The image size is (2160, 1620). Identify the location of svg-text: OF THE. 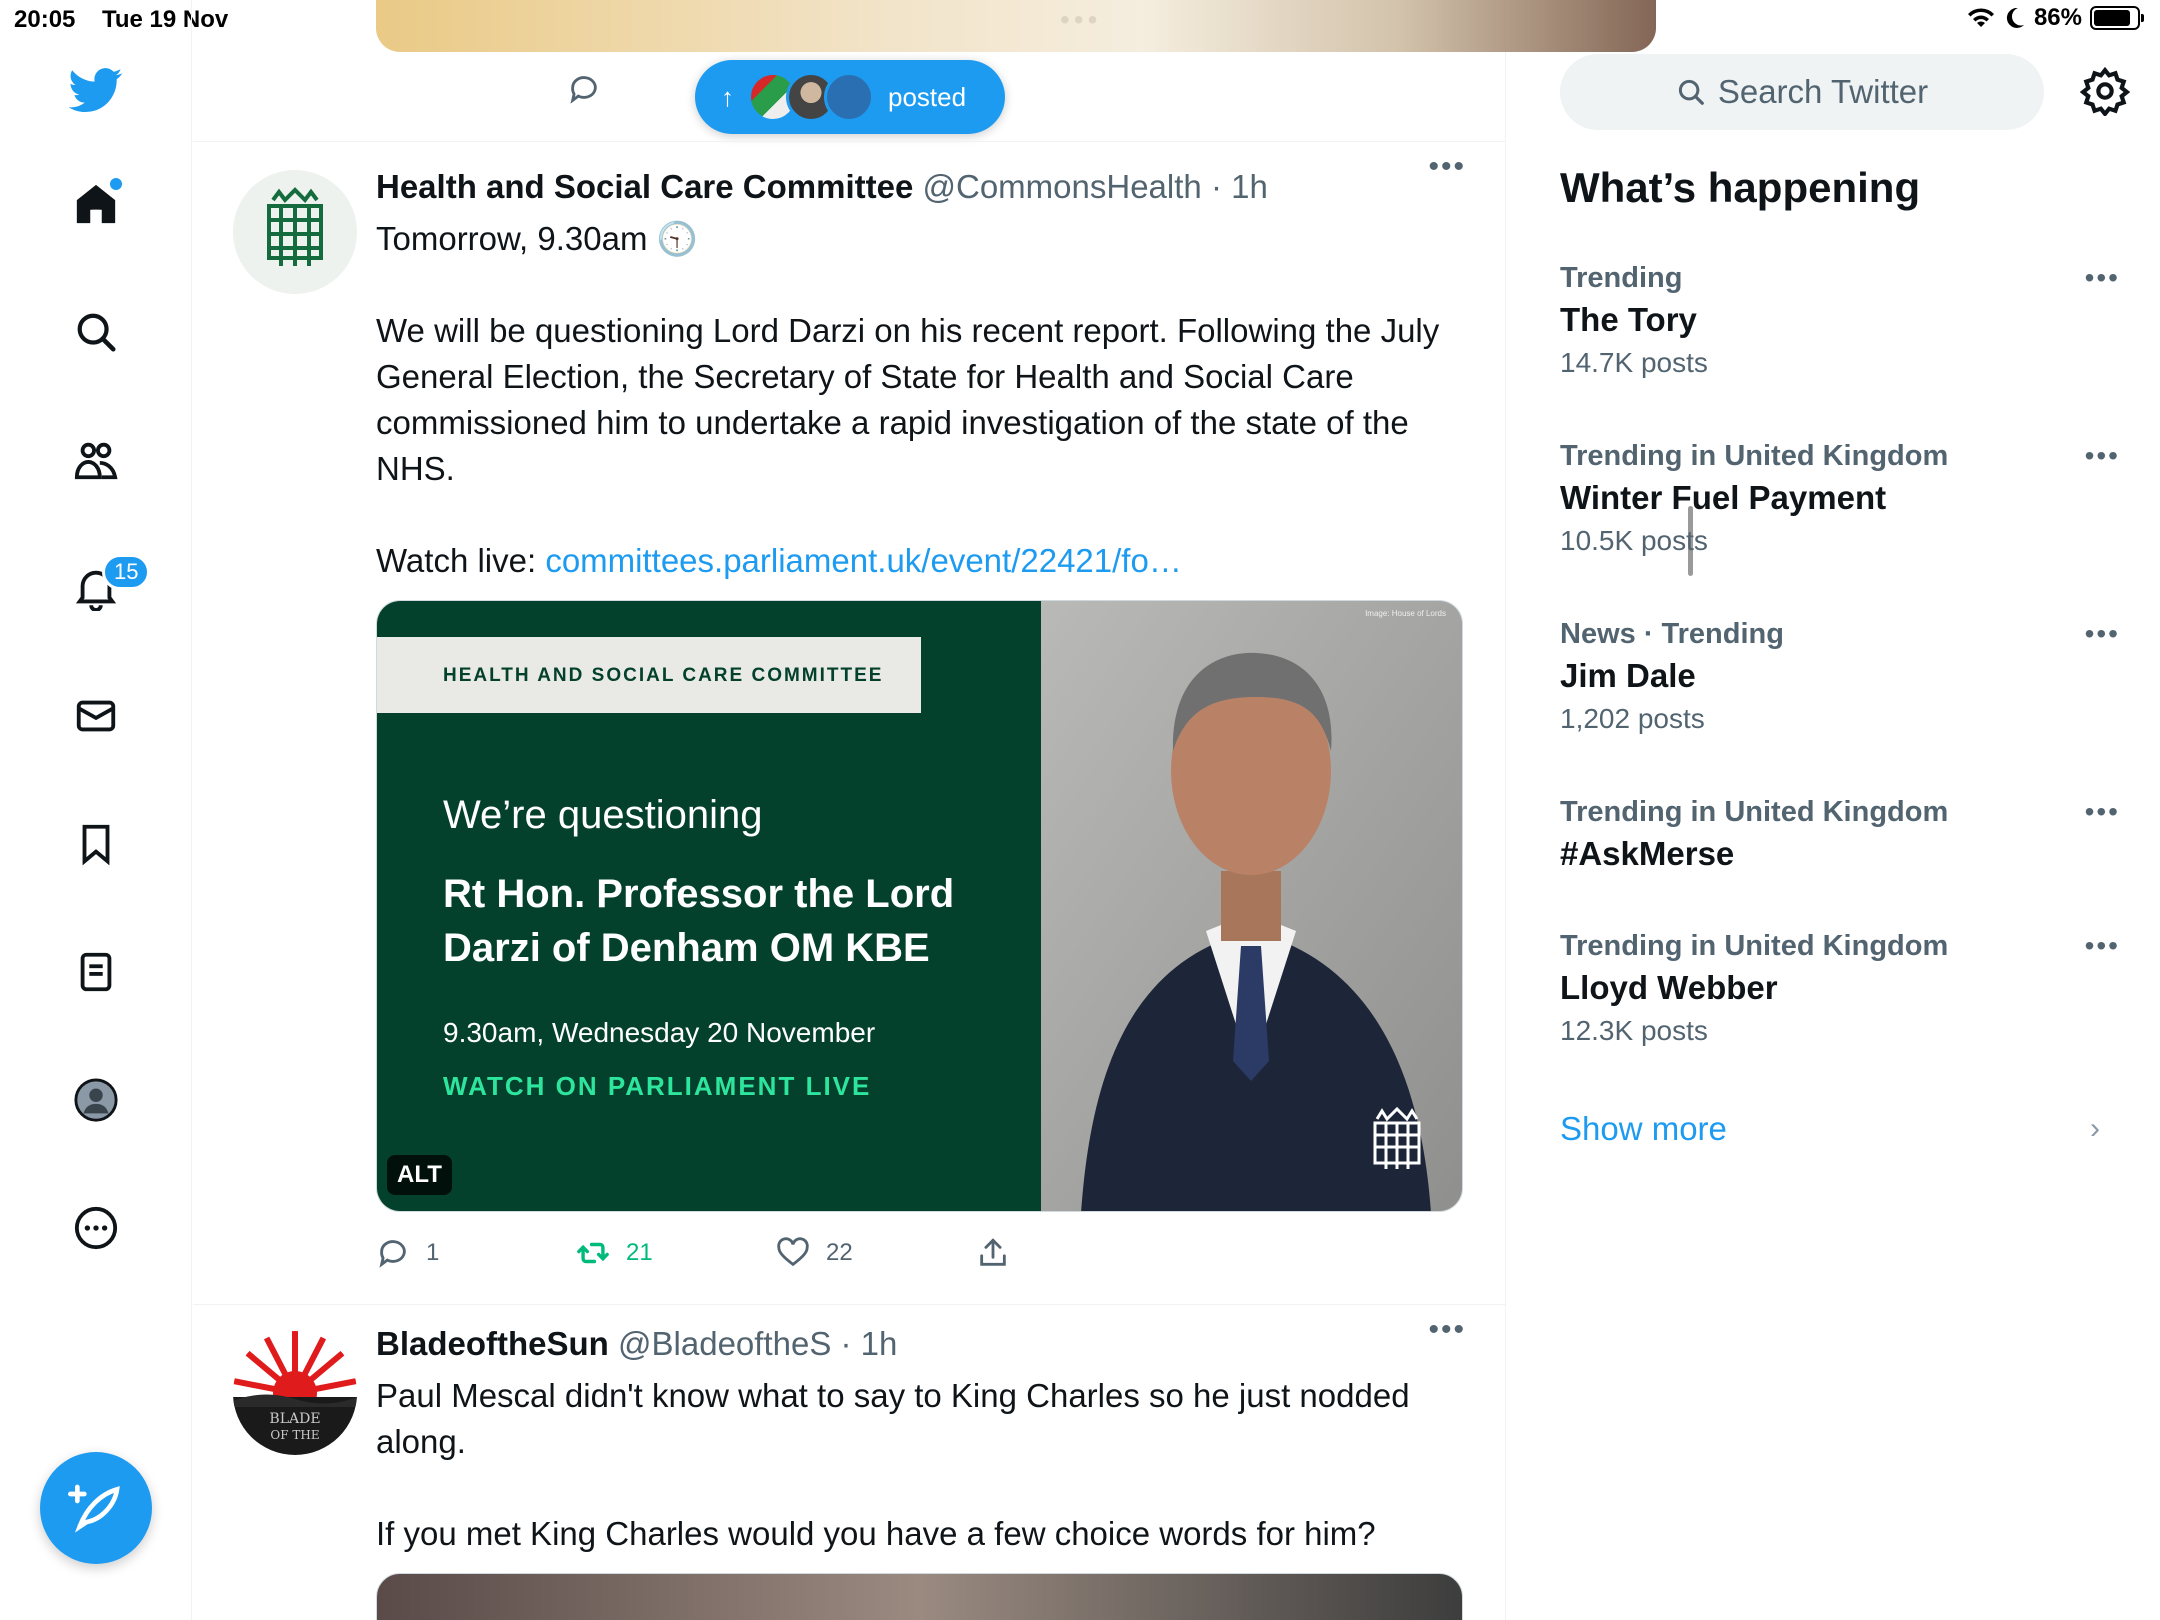
(294, 1435).